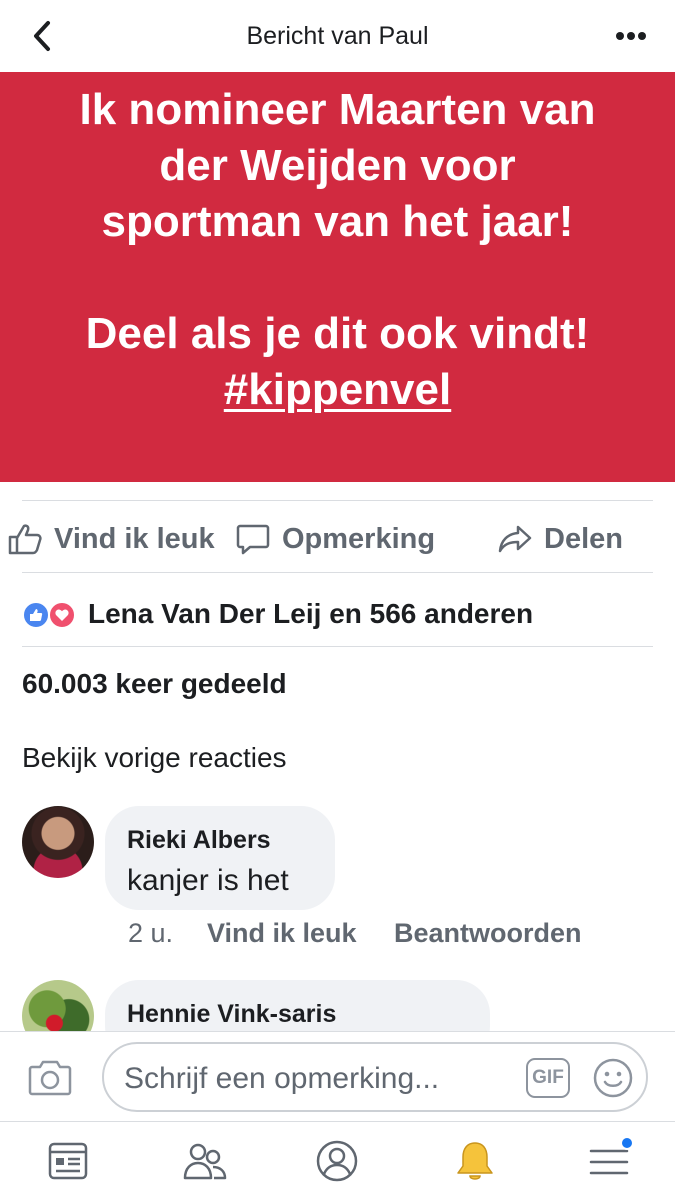  Describe the element at coordinates (548, 1078) in the screenshot. I see `gif-button: GIF` at that location.